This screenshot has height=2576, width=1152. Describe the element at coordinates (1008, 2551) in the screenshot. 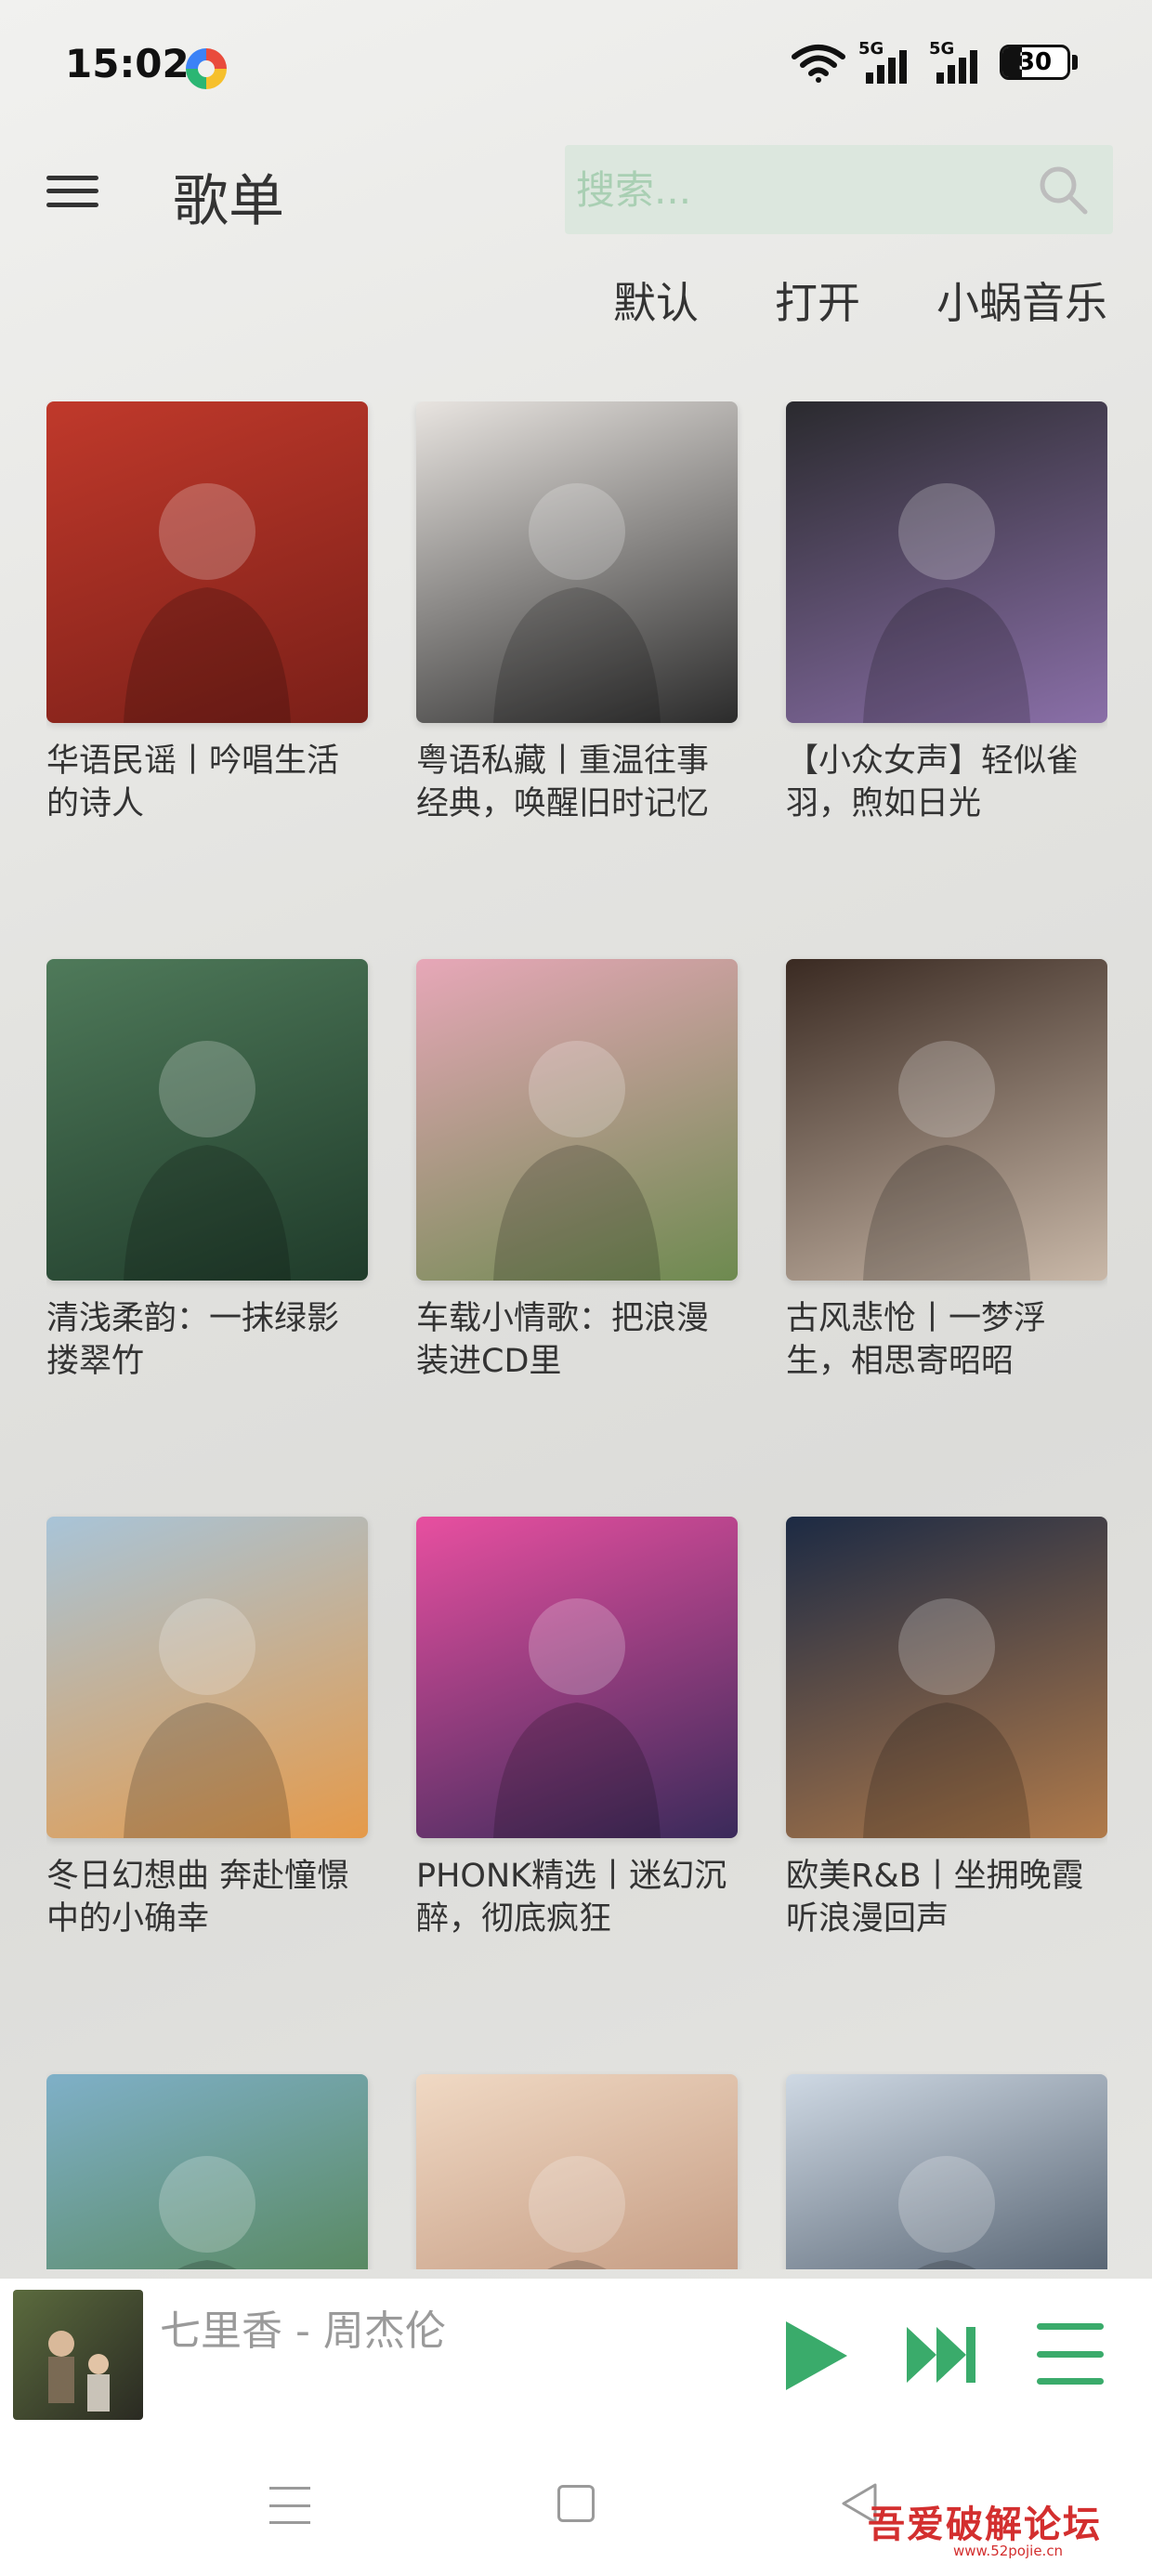

I see `watermark-url: www.52pojie.cn` at that location.